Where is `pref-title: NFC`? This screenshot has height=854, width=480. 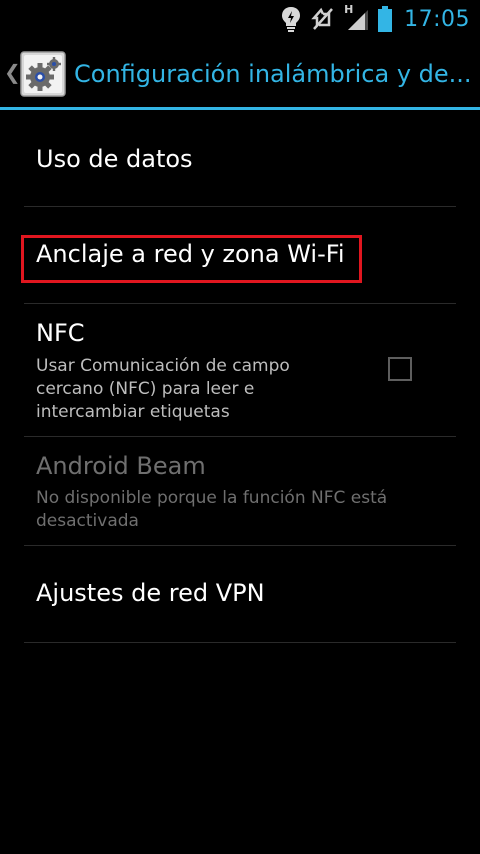 pref-title: NFC is located at coordinates (60, 333).